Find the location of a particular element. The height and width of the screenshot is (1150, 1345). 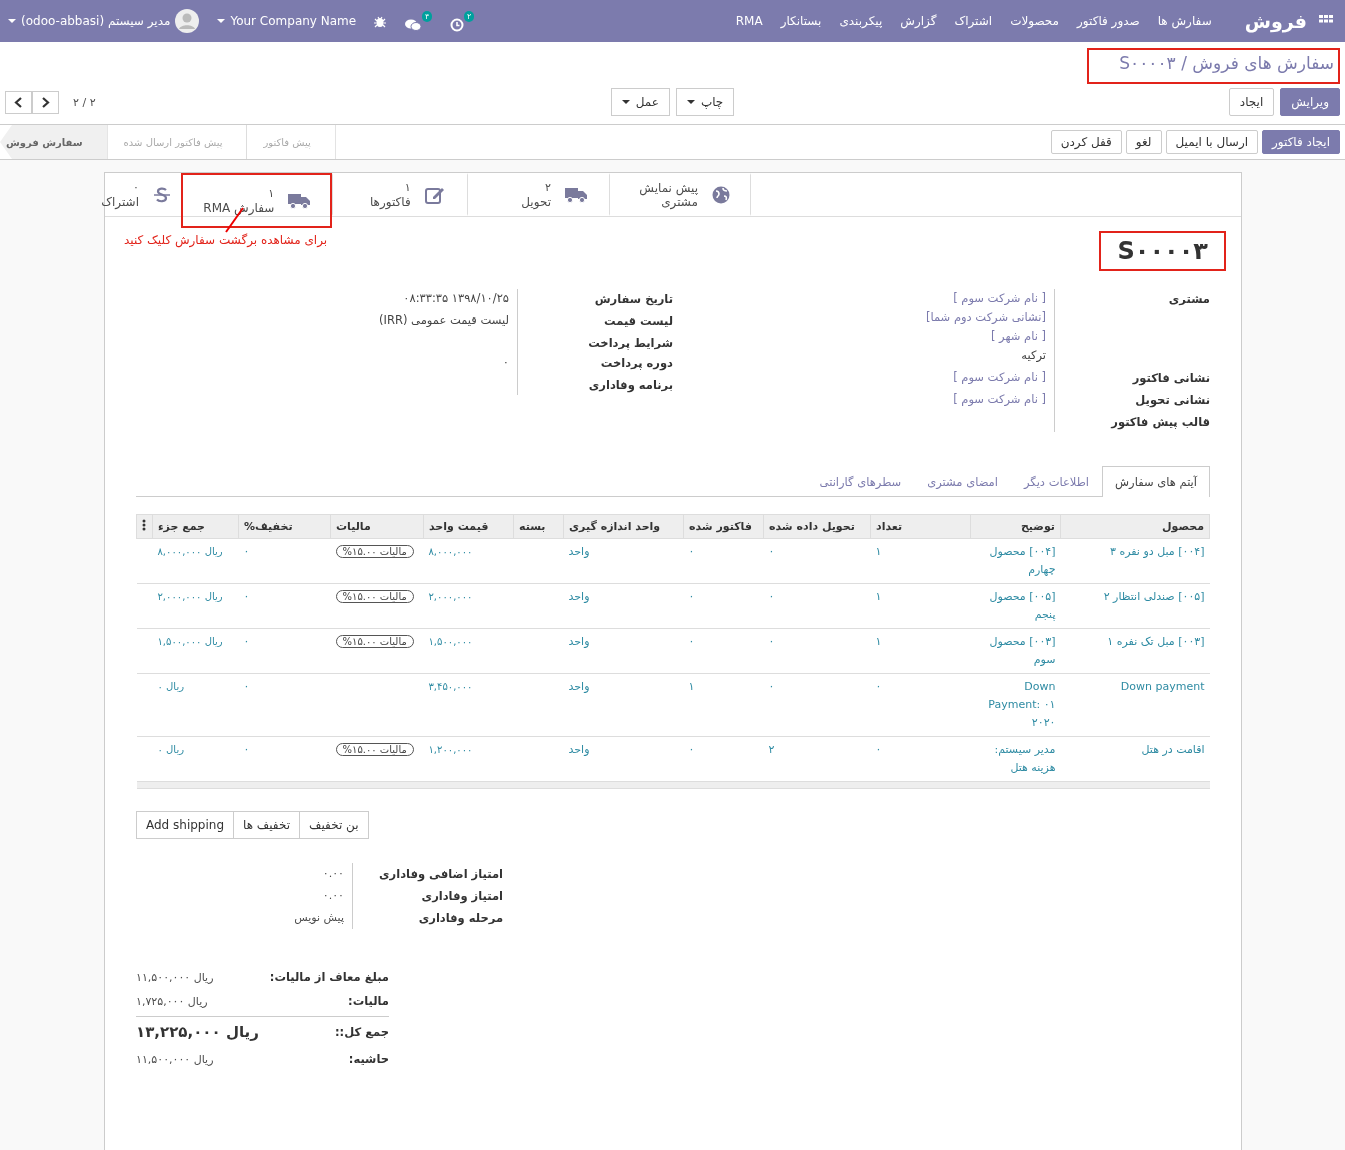

status-action-button: قفل کردن is located at coordinates (1086, 142).